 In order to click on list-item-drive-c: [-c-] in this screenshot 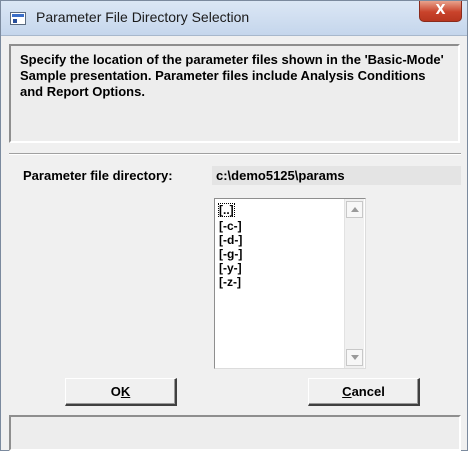, I will do `click(230, 226)`.